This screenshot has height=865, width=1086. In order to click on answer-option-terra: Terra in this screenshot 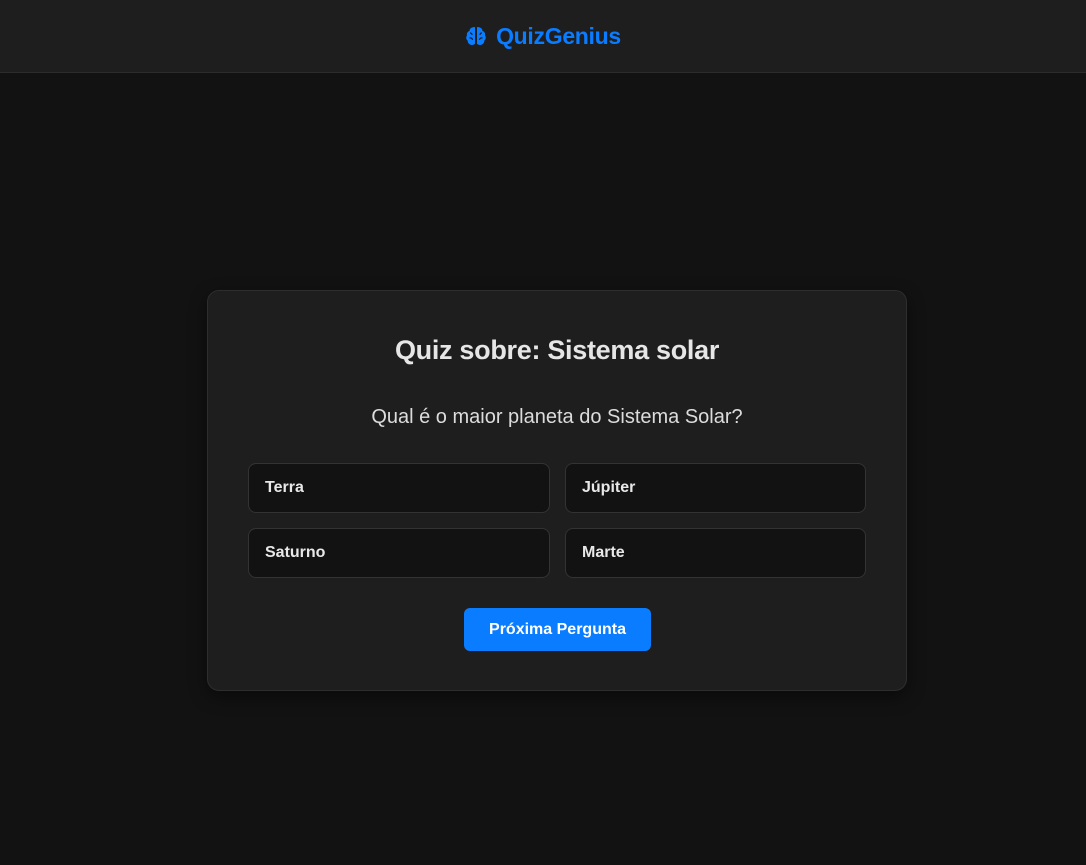, I will do `click(399, 488)`.